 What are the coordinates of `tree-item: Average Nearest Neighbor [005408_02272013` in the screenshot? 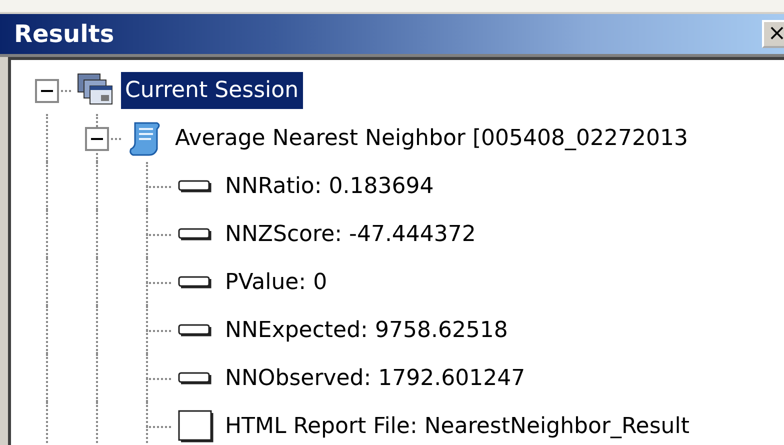 It's located at (431, 138).